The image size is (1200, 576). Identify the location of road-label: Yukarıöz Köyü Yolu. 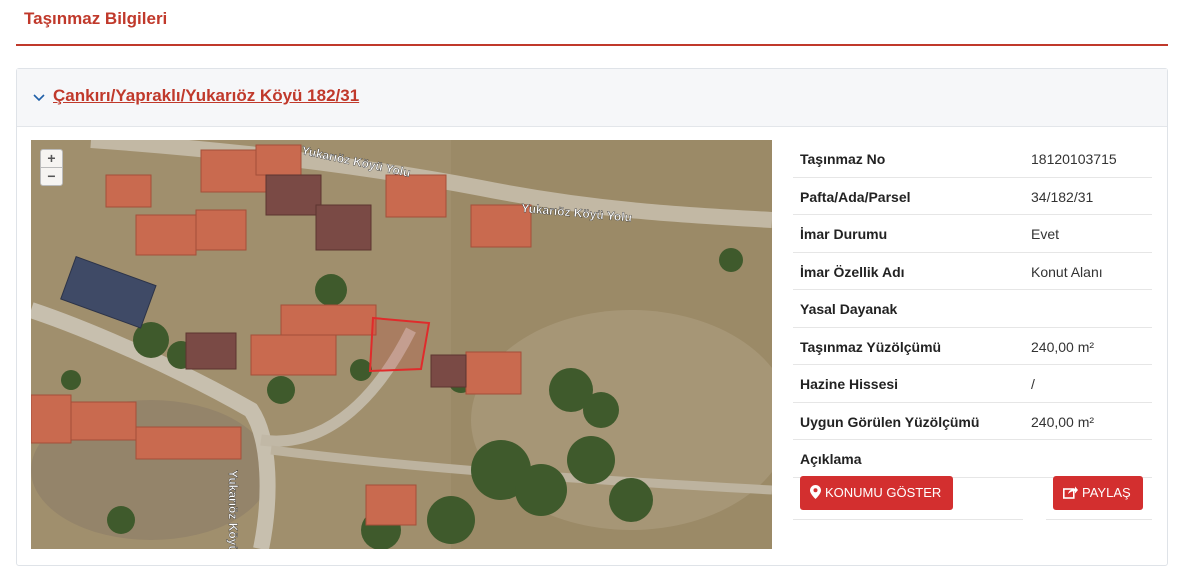
(233, 509).